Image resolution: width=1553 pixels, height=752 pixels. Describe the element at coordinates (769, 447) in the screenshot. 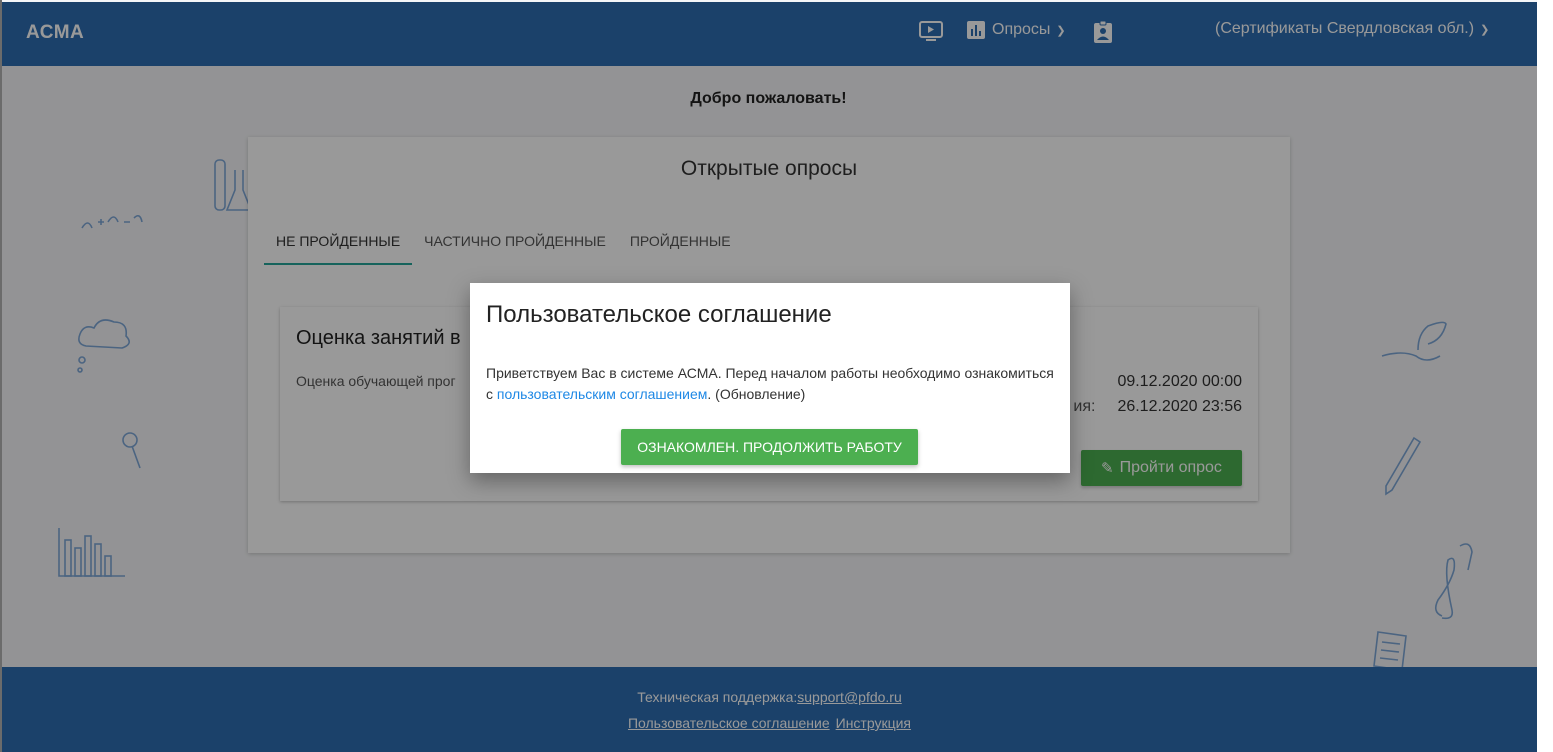

I see `accept-continue-button: ОЗНАКОМЛЕН. ПРОДОЛЖИТЬ РАБОТУ` at that location.